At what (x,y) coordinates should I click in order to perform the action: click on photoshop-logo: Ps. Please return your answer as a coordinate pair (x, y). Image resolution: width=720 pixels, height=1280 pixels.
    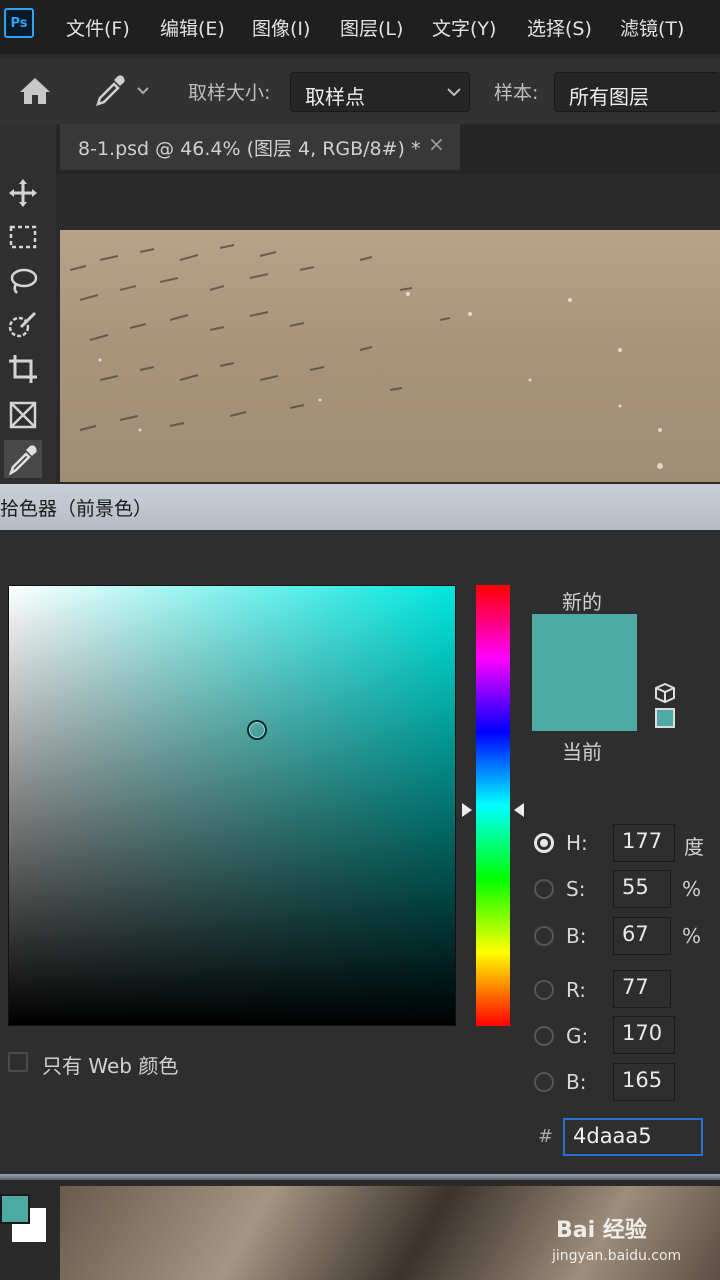
    Looking at the image, I should click on (19, 23).